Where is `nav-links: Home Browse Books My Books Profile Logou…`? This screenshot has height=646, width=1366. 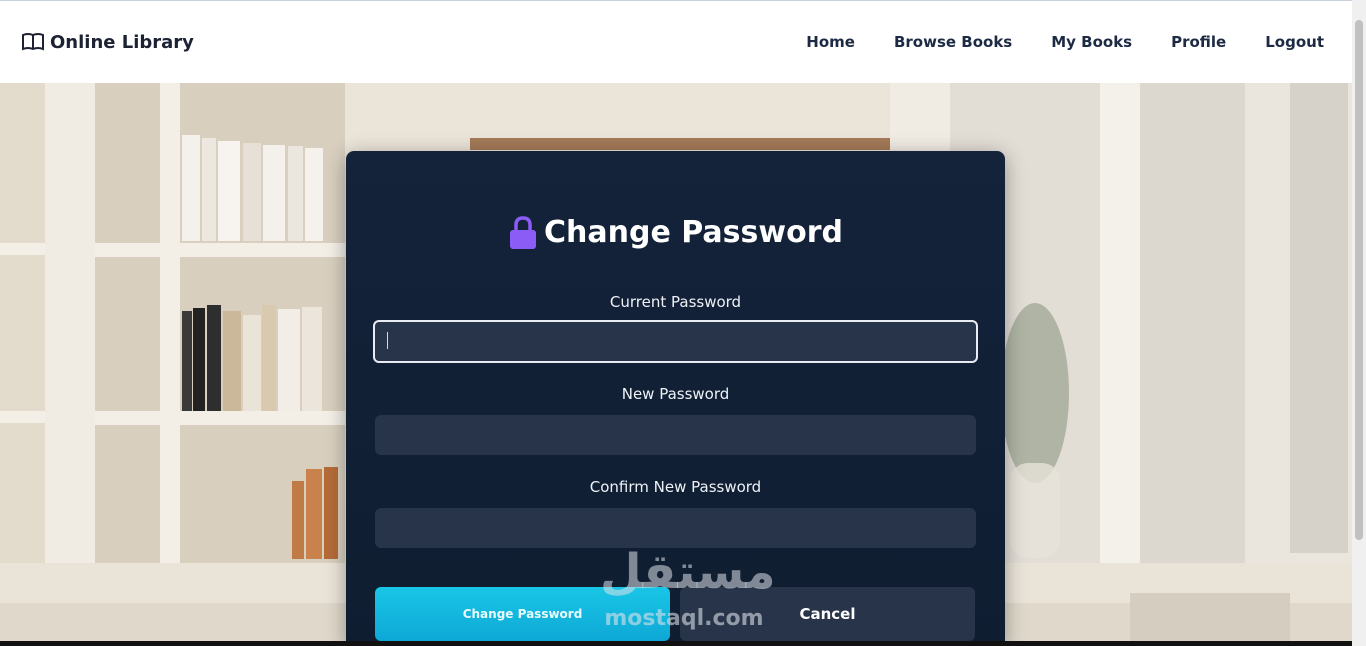
nav-links: Home Browse Books My Books Profile Logou… is located at coordinates (1065, 42).